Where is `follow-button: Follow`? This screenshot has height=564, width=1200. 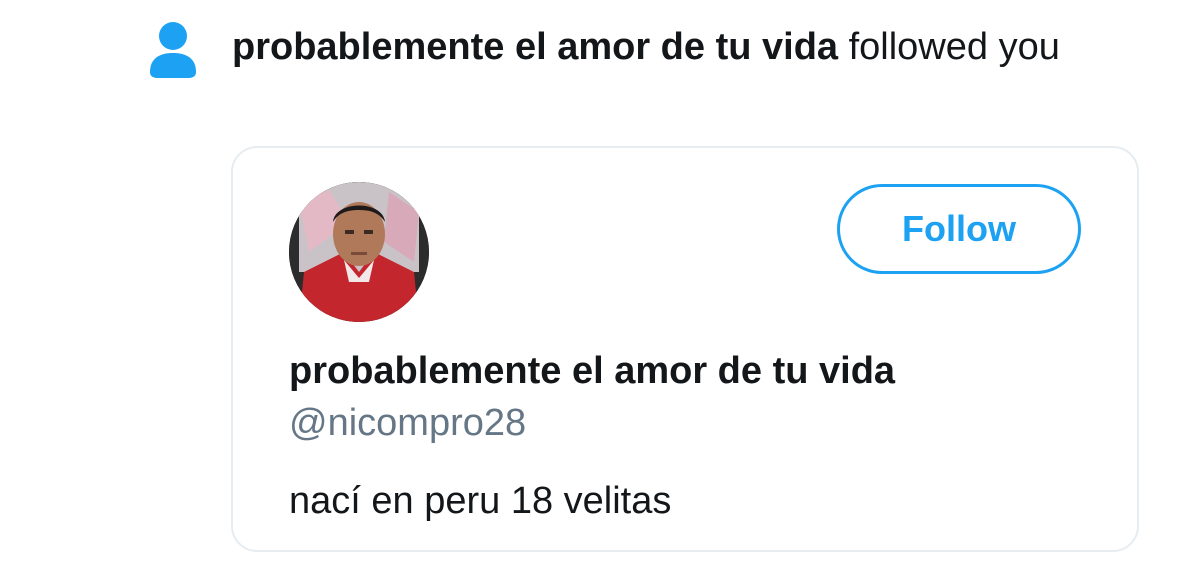 follow-button: Follow is located at coordinates (959, 229).